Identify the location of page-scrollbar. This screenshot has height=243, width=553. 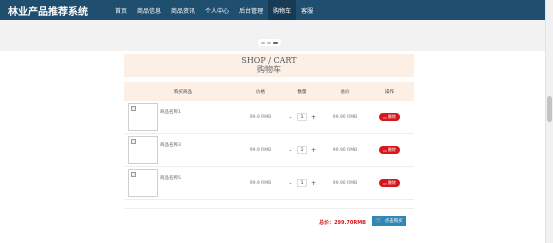
(549, 121).